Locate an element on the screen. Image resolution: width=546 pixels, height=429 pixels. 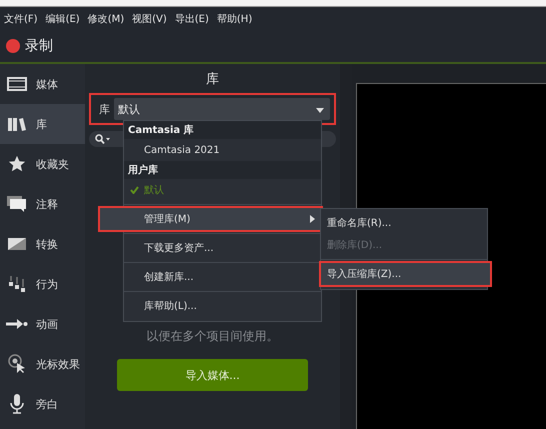
panel-title: 库 is located at coordinates (212, 80).